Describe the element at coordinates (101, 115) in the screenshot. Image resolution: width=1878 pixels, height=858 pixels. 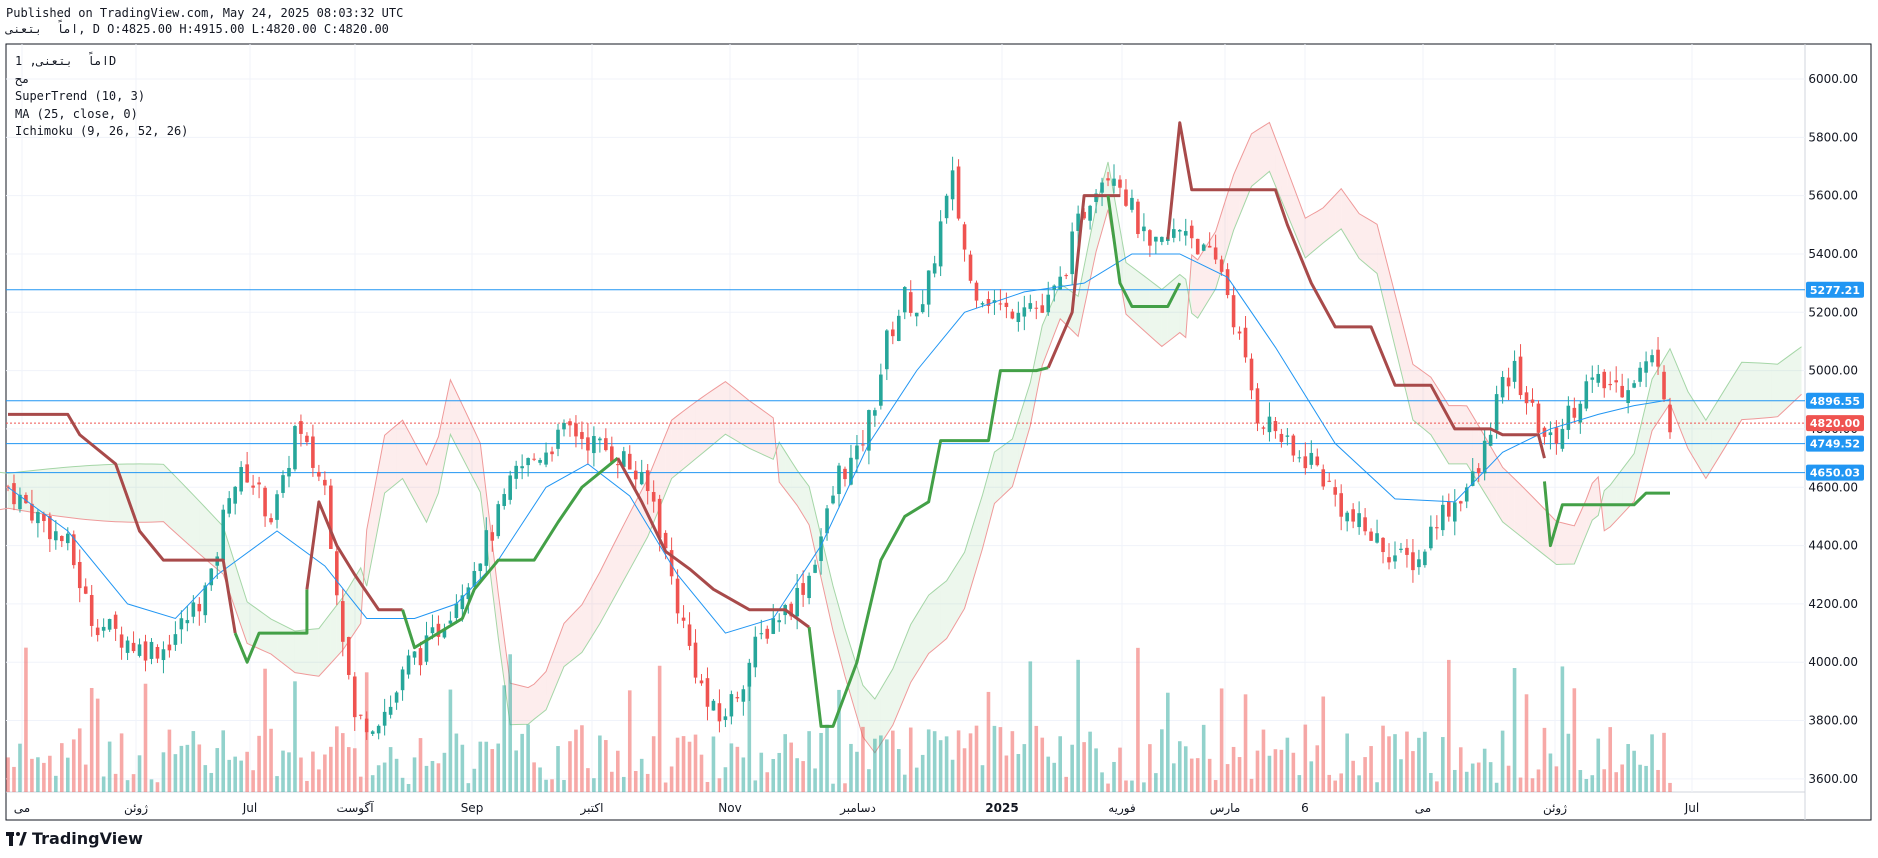
I see `legend-ma: MA (25, close, 0)` at that location.